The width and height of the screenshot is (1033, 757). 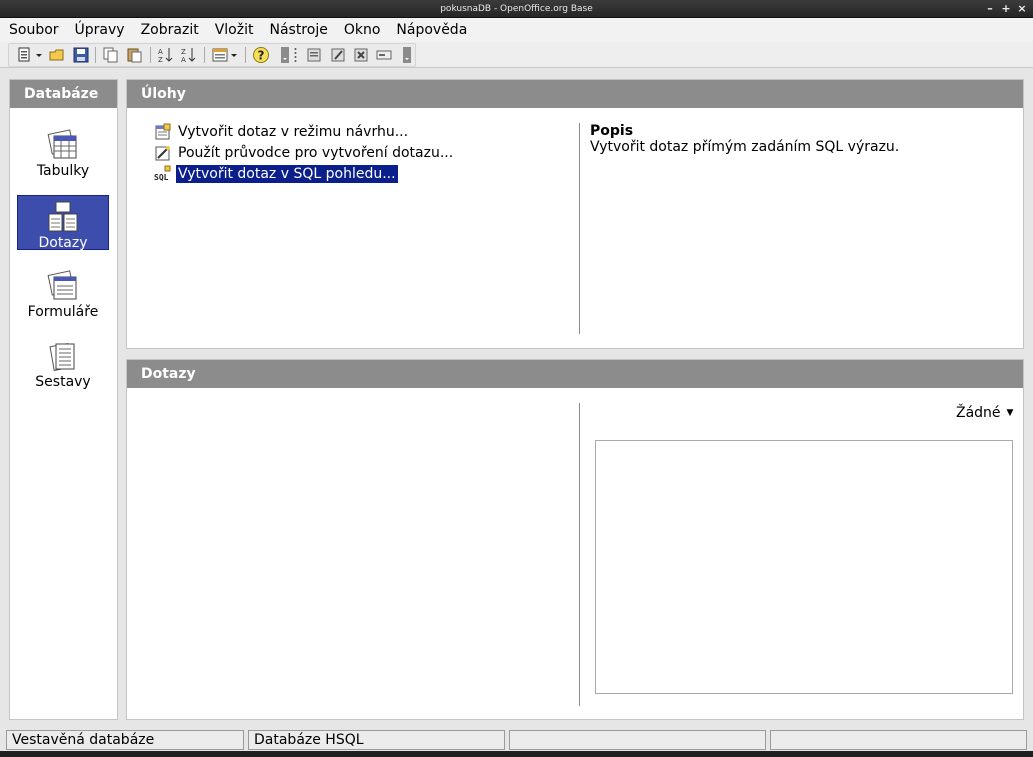 What do you see at coordinates (63, 243) in the screenshot?
I see `nav-item-label: Dotazy` at bounding box center [63, 243].